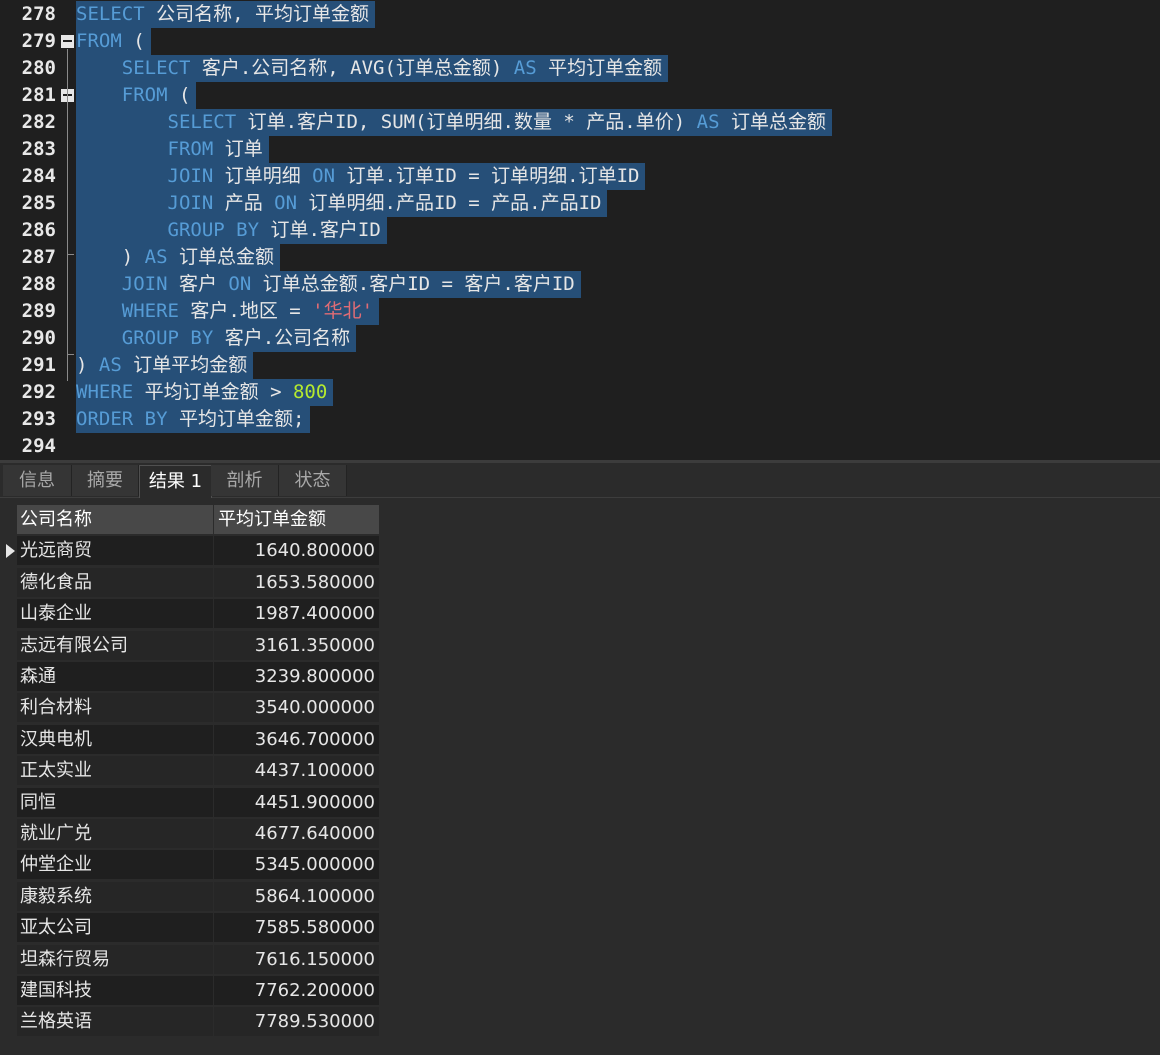 The height and width of the screenshot is (1055, 1160). Describe the element at coordinates (580, 338) in the screenshot. I see `code-line: 290 GROUP BY 客户.公司名称` at that location.